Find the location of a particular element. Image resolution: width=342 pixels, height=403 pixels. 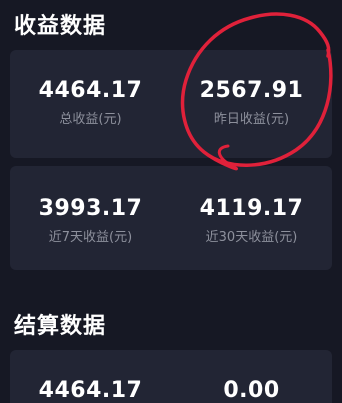

week-income-stat: 3993.17 近7天收益(元) is located at coordinates (90, 220).